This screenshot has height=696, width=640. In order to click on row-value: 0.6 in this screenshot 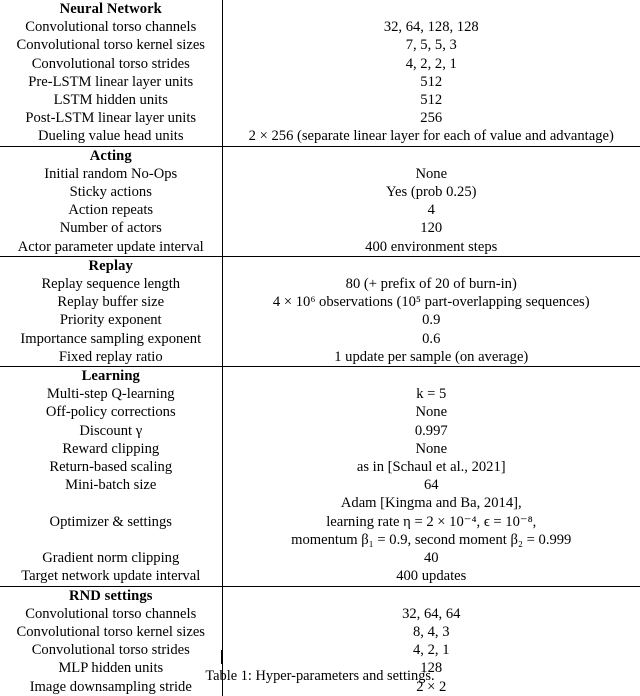, I will do `click(431, 339)`.